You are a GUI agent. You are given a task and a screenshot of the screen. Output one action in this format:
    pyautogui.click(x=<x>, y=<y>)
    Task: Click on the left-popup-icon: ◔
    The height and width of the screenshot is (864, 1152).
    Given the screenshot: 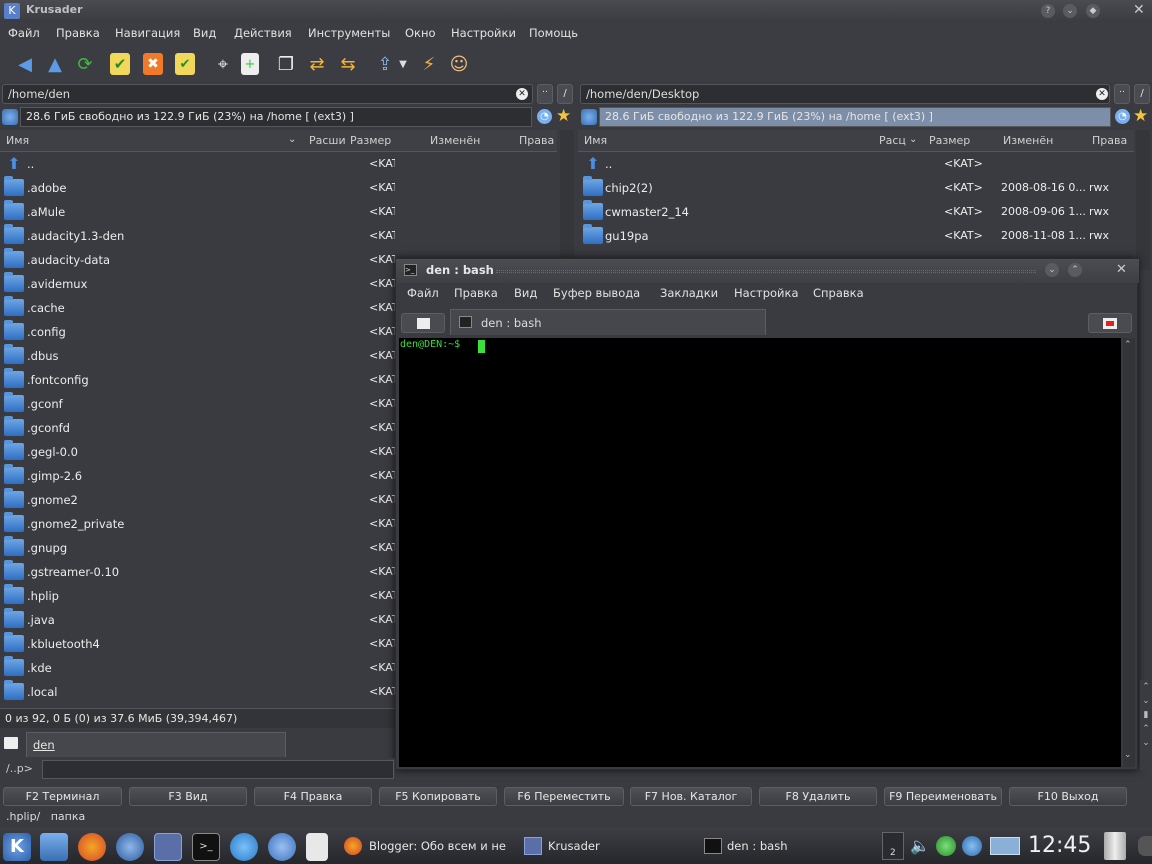 What is the action you would take?
    pyautogui.click(x=544, y=116)
    